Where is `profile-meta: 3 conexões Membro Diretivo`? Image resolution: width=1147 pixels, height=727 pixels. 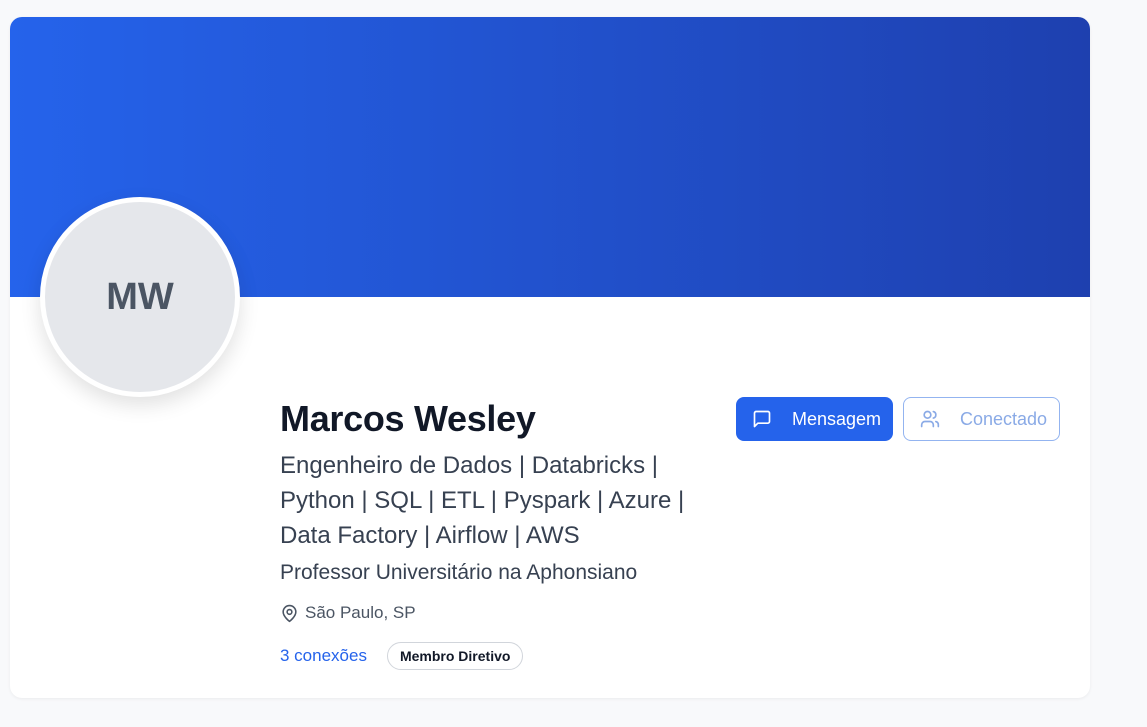
profile-meta: 3 conexões Membro Diretivo is located at coordinates (402, 656).